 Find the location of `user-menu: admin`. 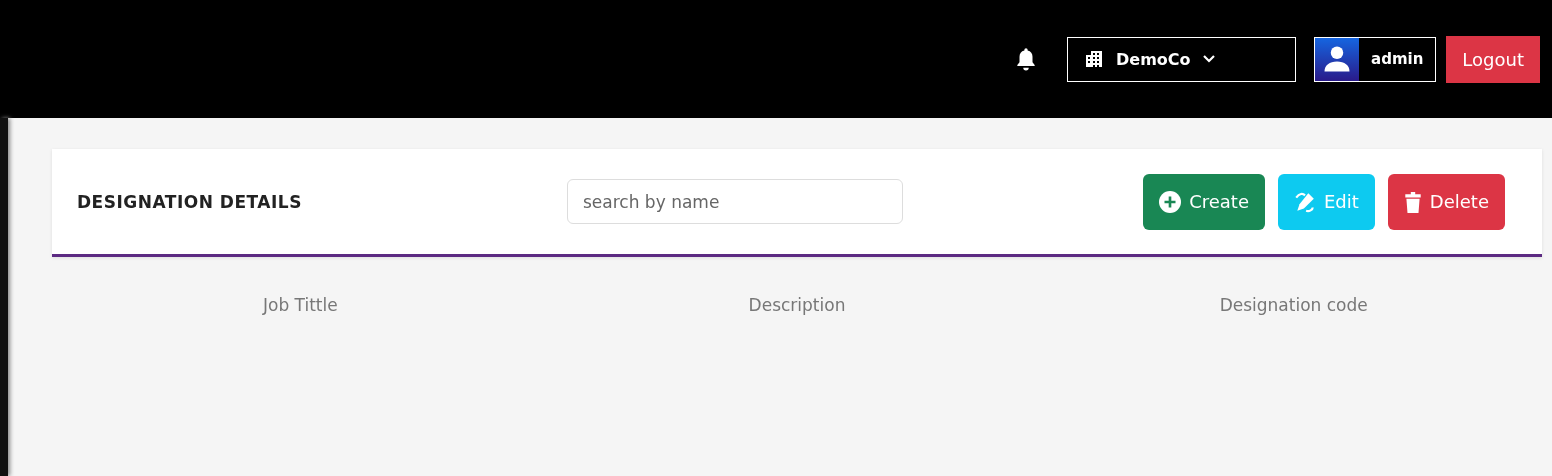

user-menu: admin is located at coordinates (1375, 59).